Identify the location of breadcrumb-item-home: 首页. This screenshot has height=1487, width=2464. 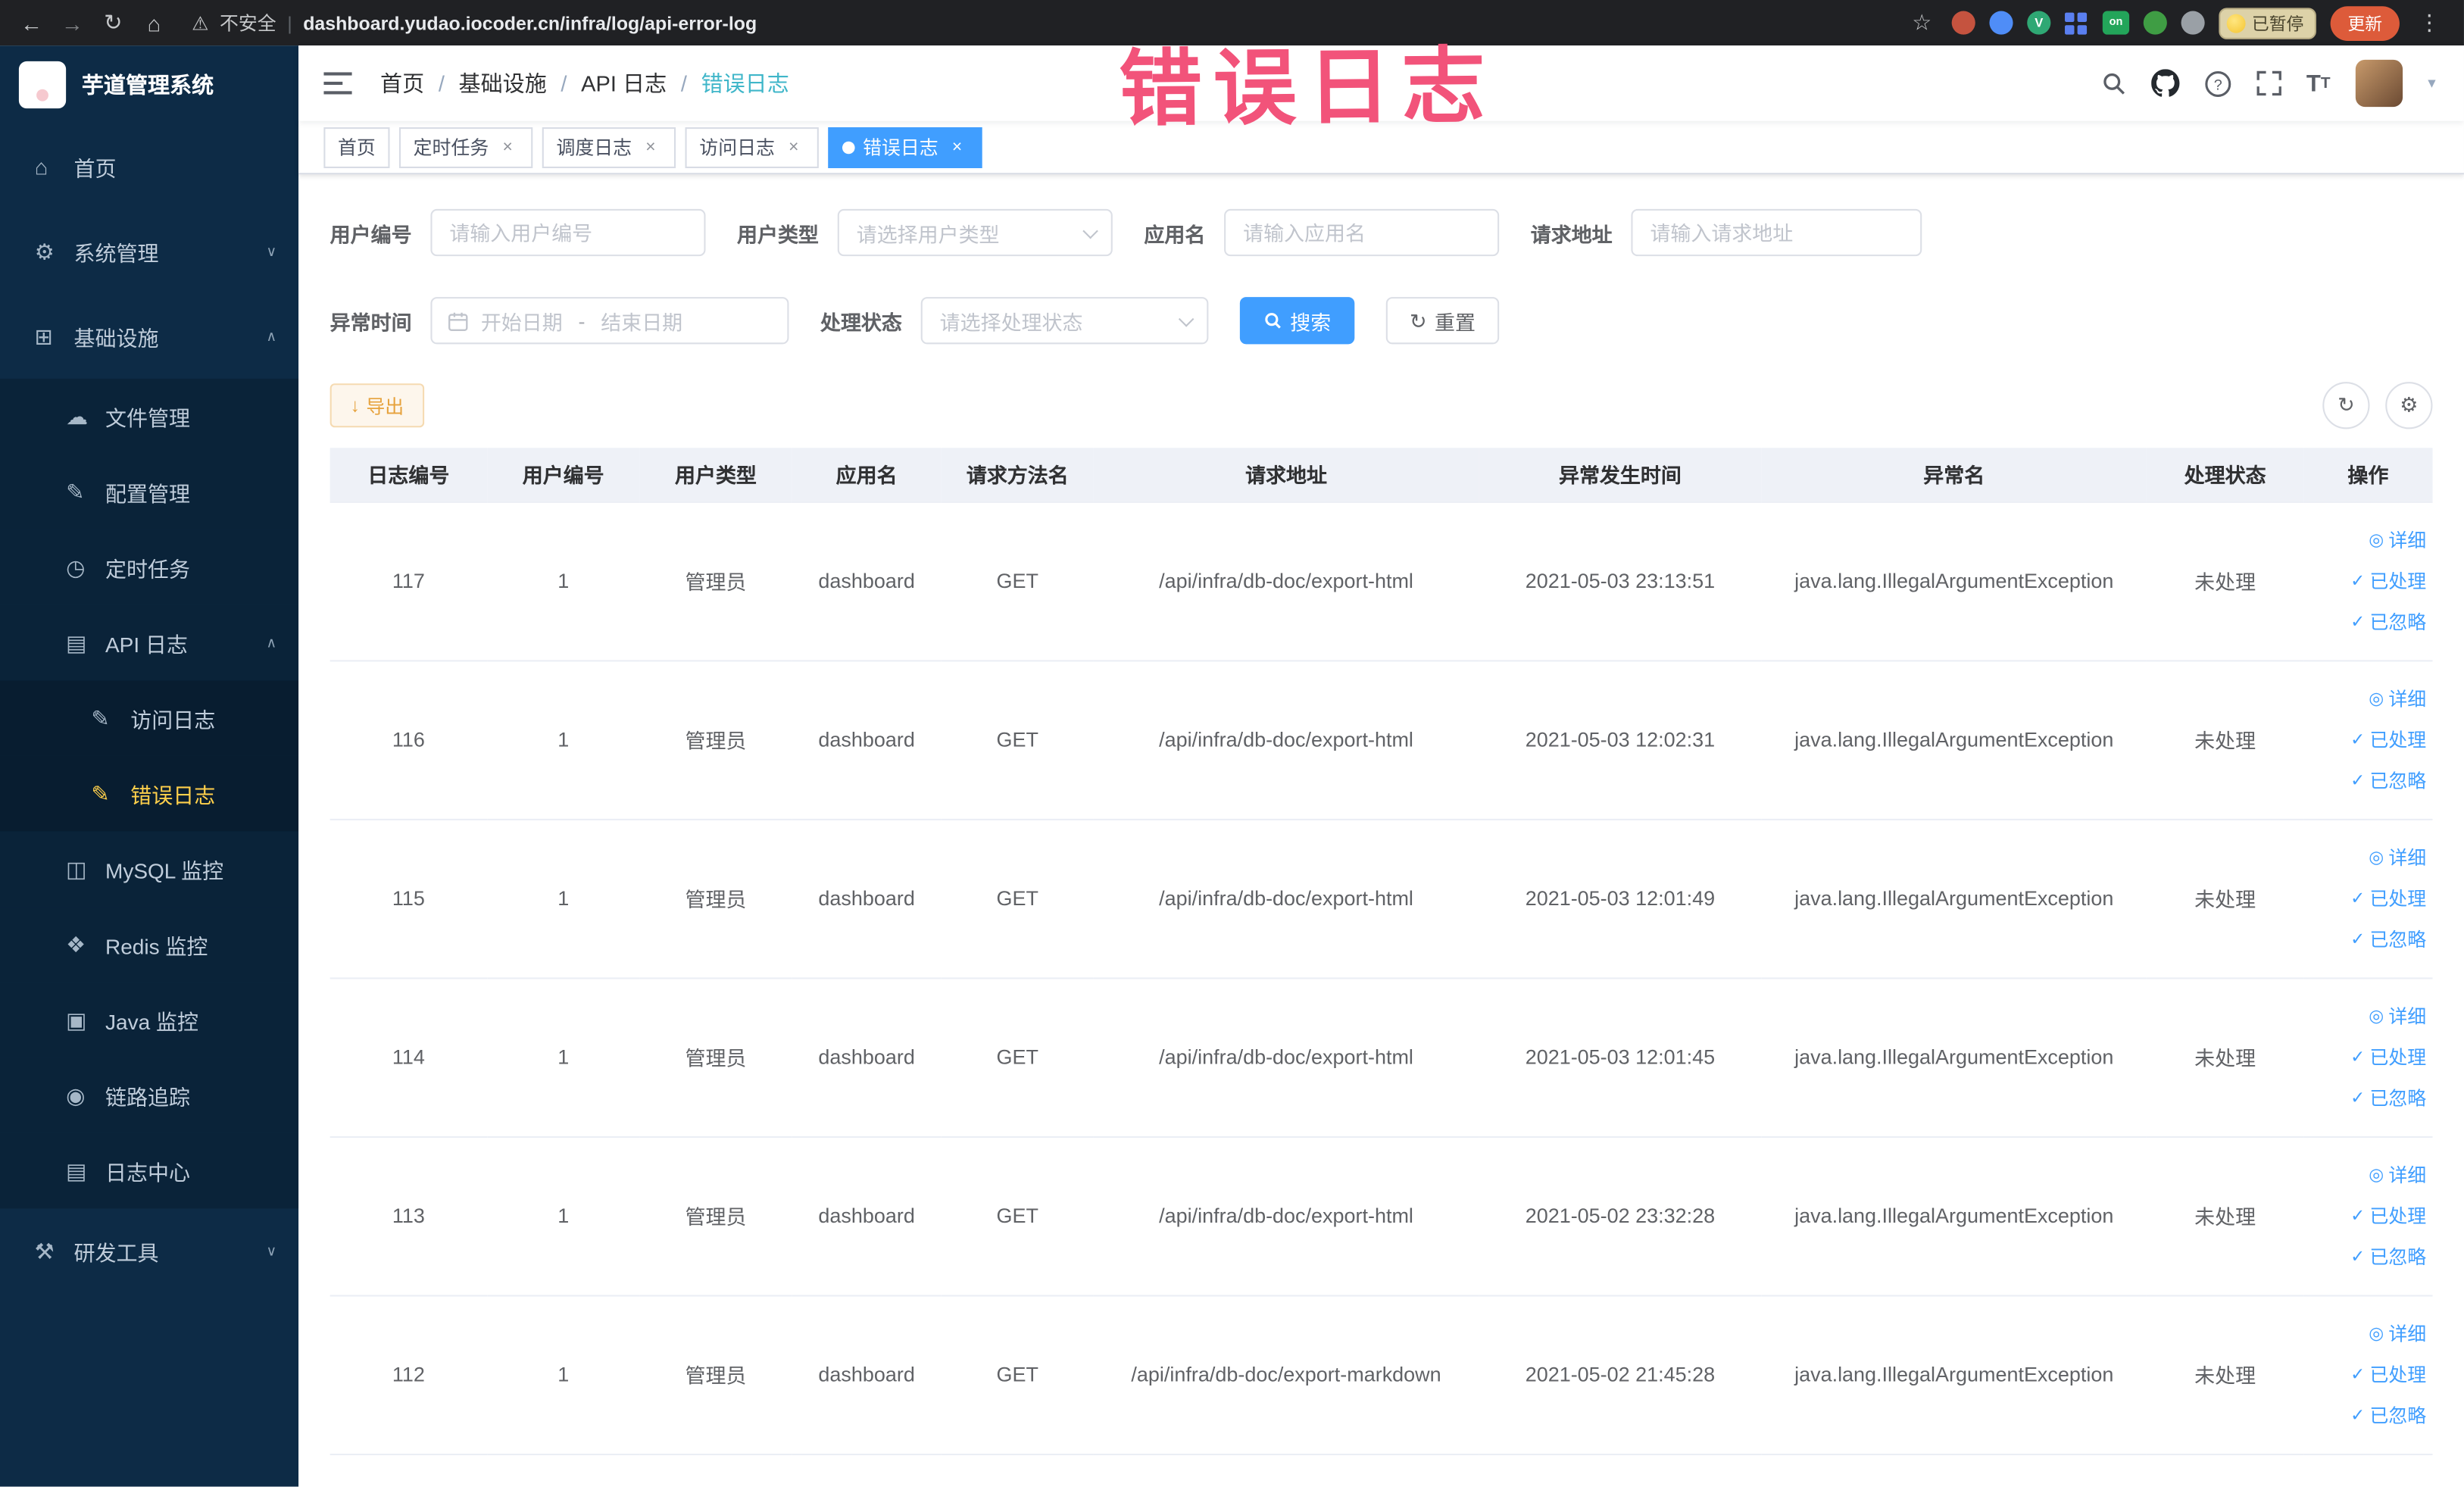
(402, 82).